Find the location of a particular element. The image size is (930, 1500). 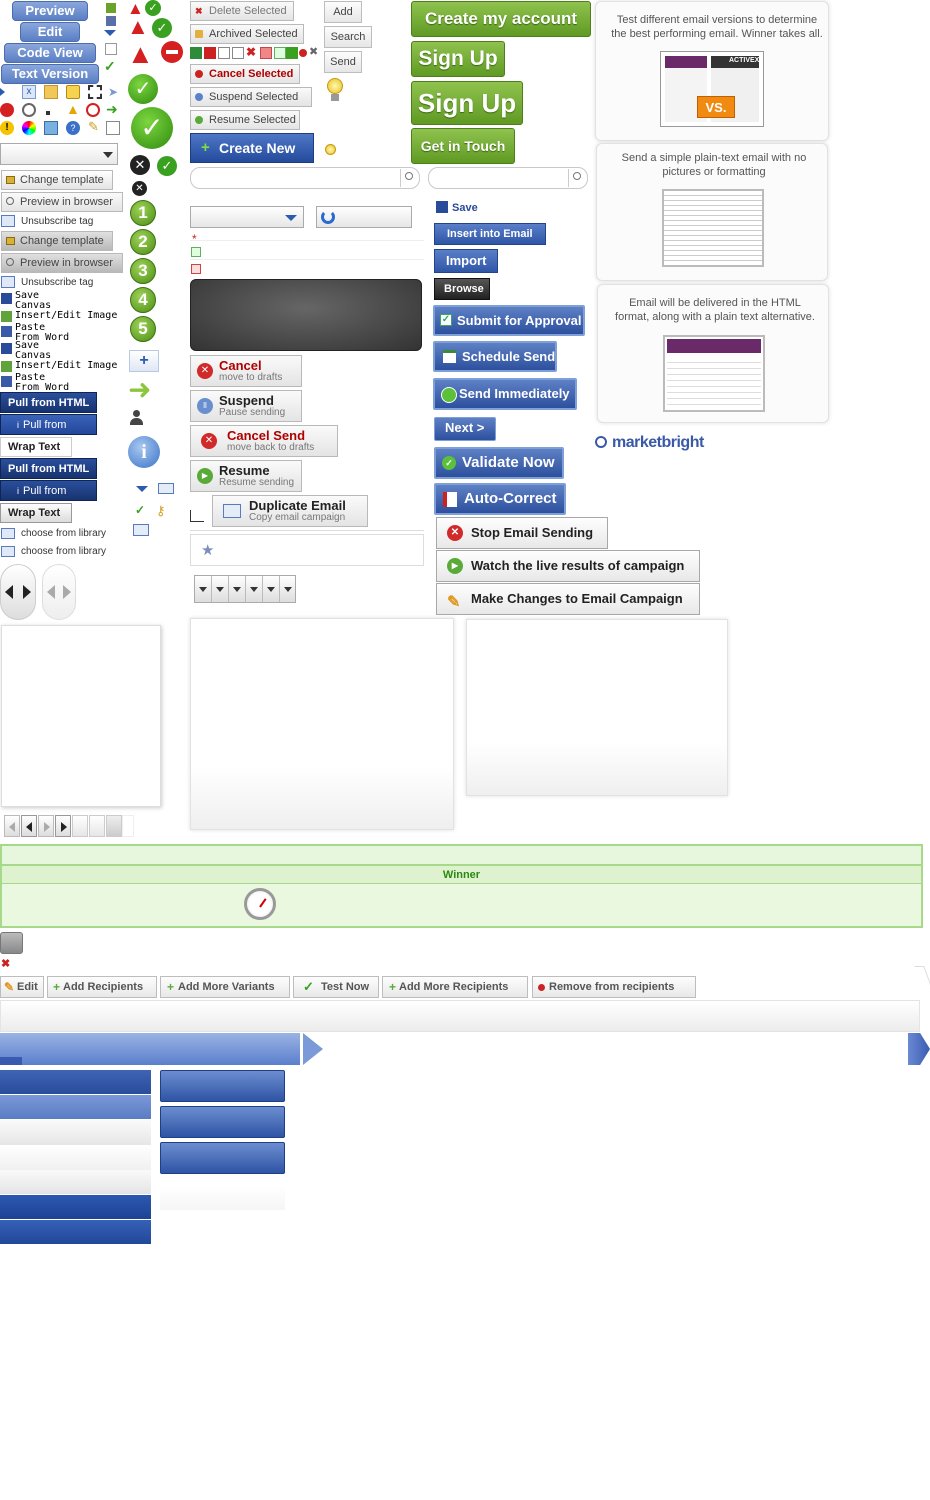

insert-into-email-button: Insert into Email is located at coordinates (490, 234).